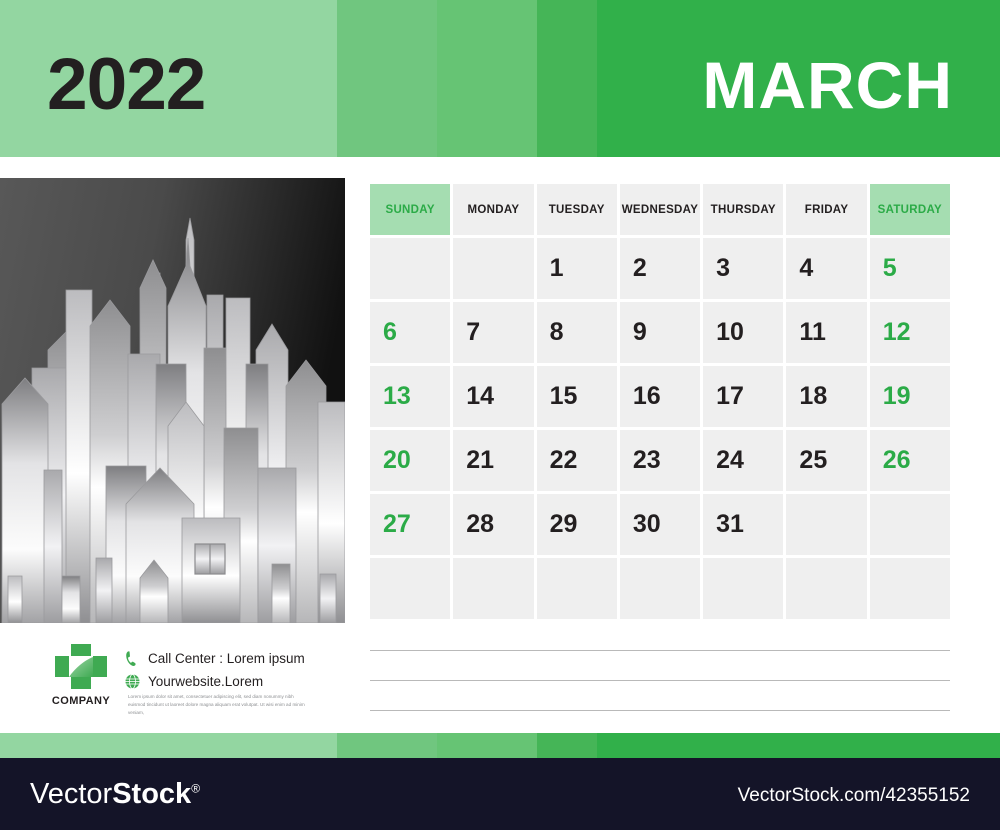 This screenshot has width=1000, height=830. Describe the element at coordinates (410, 209) in the screenshot. I see `weekday-header-sunday: SUNDAY` at that location.